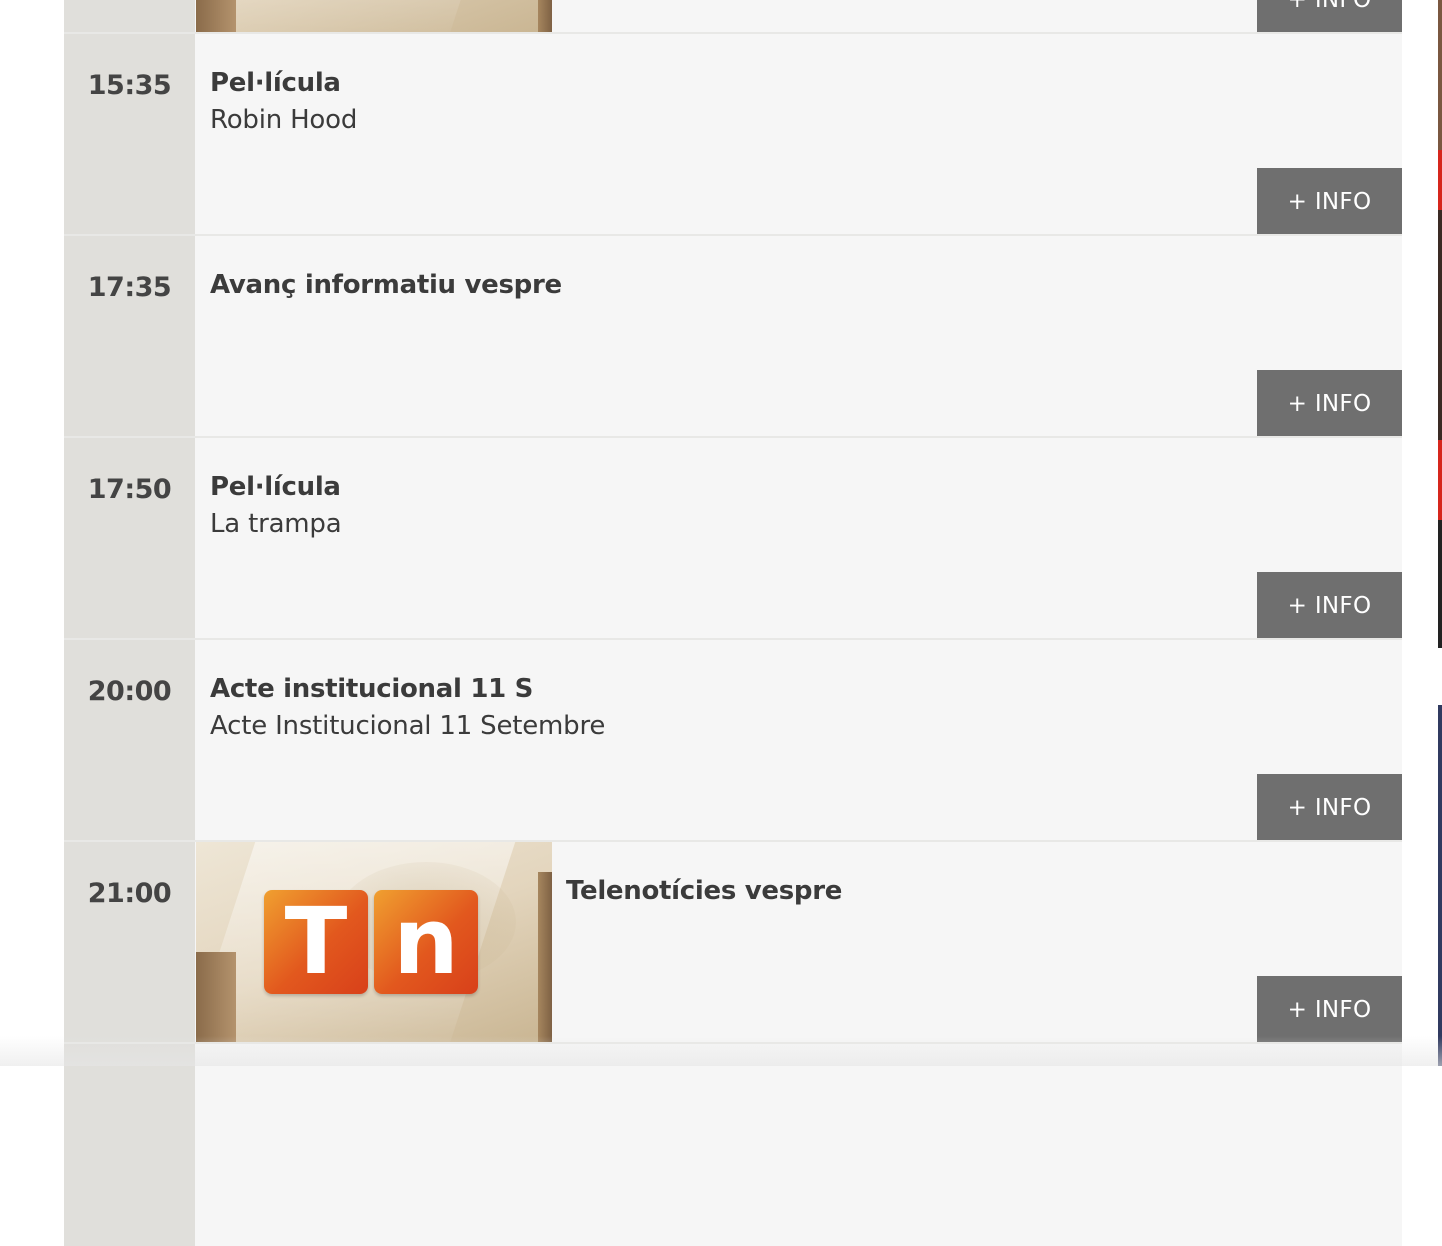 The width and height of the screenshot is (1442, 1246). I want to click on program-title: Telenotícies vespre, so click(704, 891).